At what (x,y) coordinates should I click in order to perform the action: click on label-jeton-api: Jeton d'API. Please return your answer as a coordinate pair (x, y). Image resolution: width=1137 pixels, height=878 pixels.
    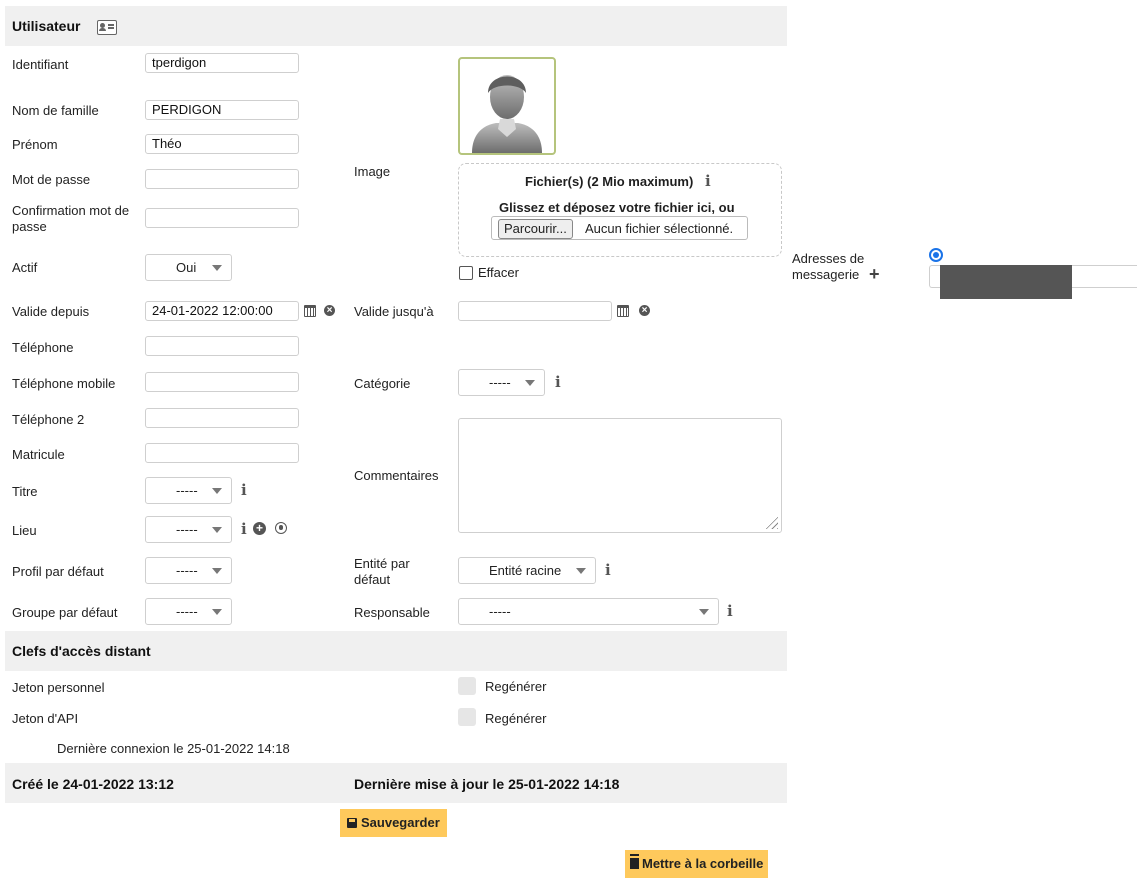
    Looking at the image, I should click on (45, 718).